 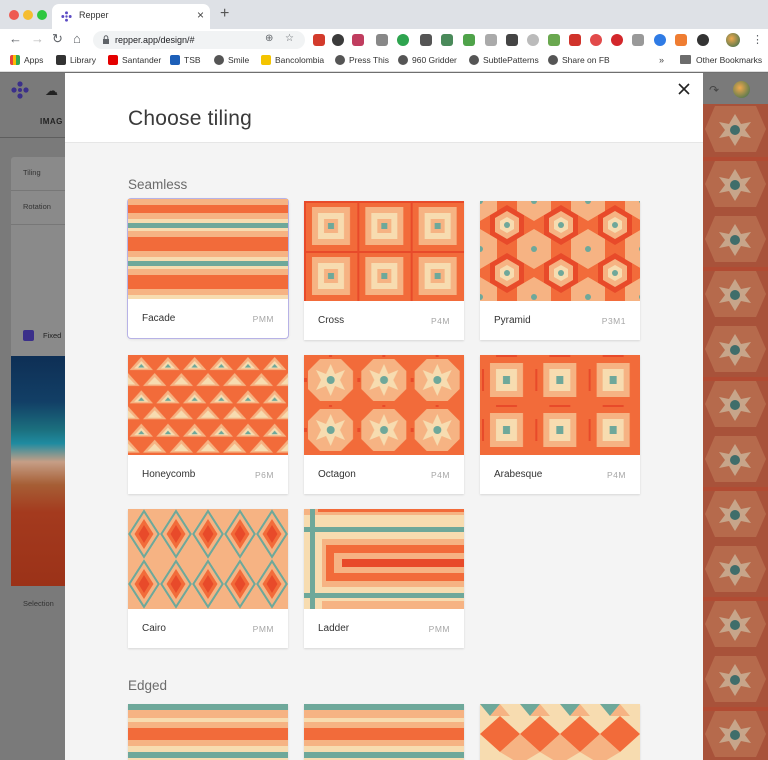 What do you see at coordinates (403, 40) in the screenshot?
I see `grammarly-icon` at bounding box center [403, 40].